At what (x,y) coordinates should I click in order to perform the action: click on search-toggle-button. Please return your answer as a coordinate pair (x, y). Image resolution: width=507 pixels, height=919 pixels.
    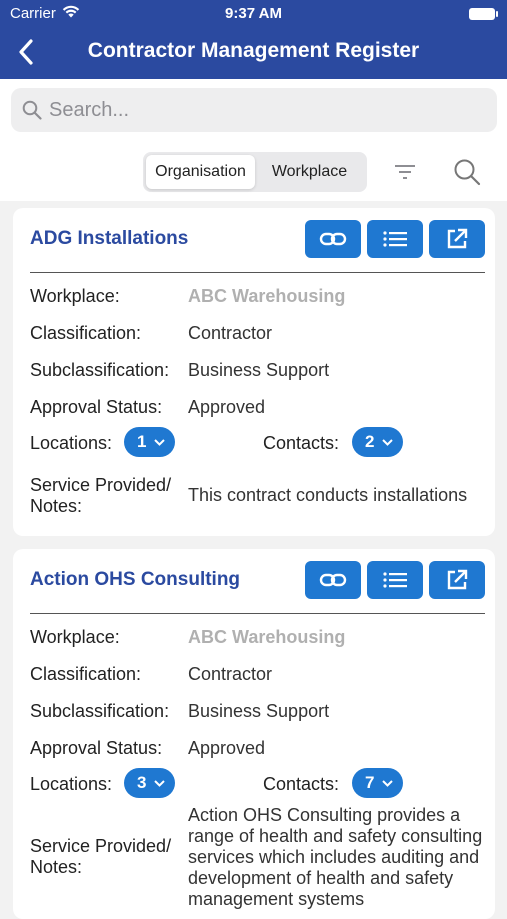
    Looking at the image, I should click on (467, 172).